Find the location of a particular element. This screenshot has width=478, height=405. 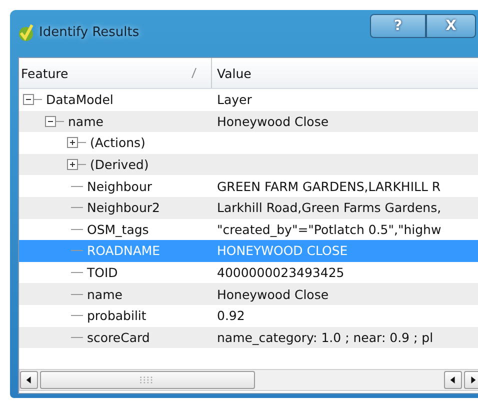

app-icon is located at coordinates (26, 33).